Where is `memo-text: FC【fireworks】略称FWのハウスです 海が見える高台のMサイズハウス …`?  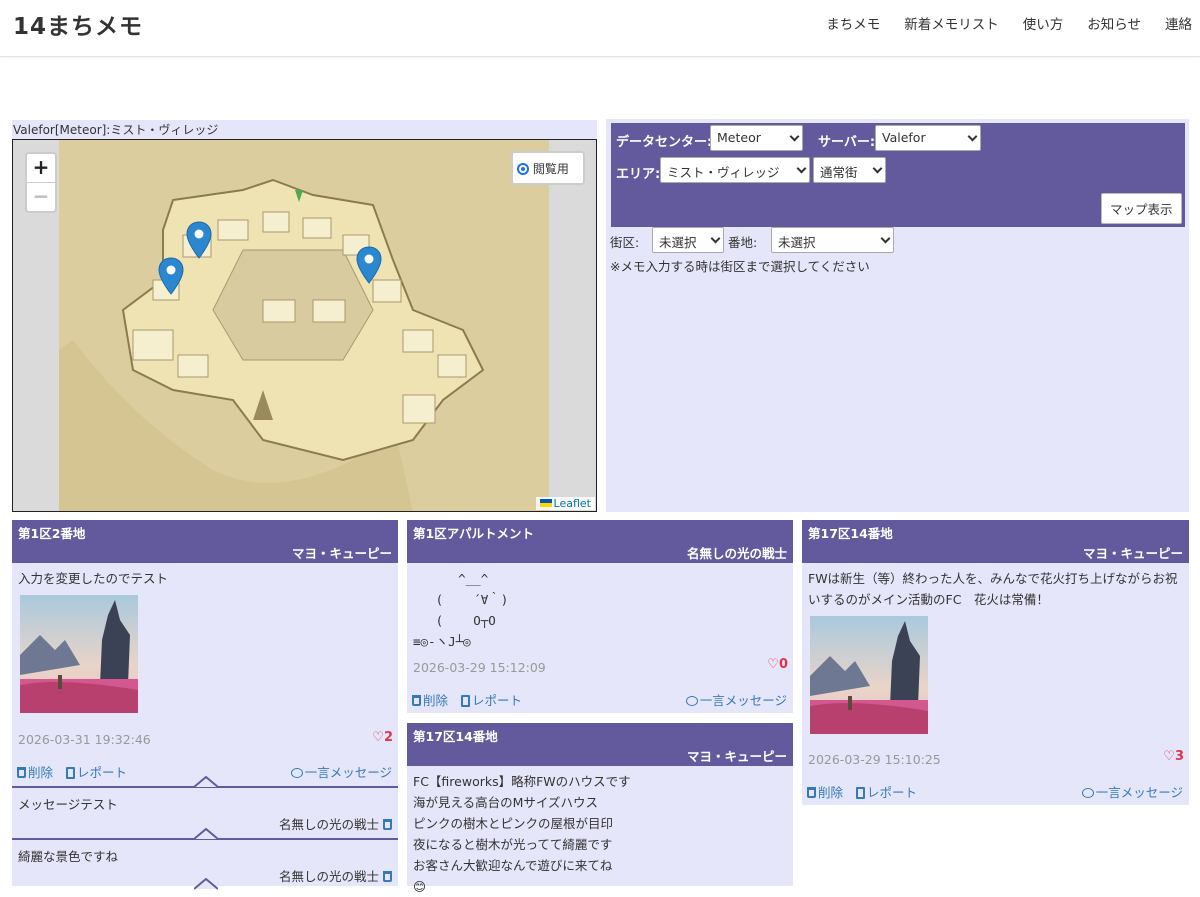
memo-text: FC【fireworks】略称FWのハウスです 海が見える高台のMサイズハウス … is located at coordinates (522, 834).